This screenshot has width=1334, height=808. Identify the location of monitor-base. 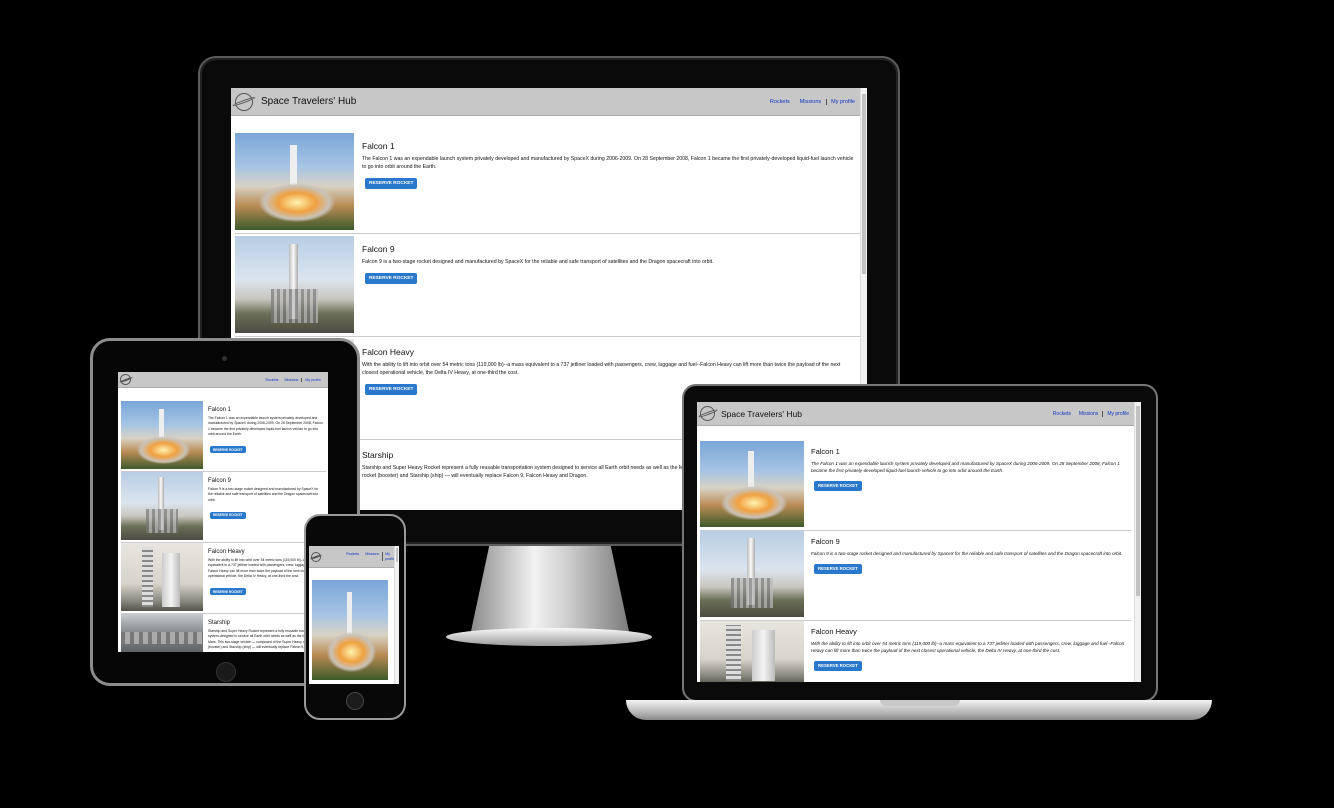
(549, 637).